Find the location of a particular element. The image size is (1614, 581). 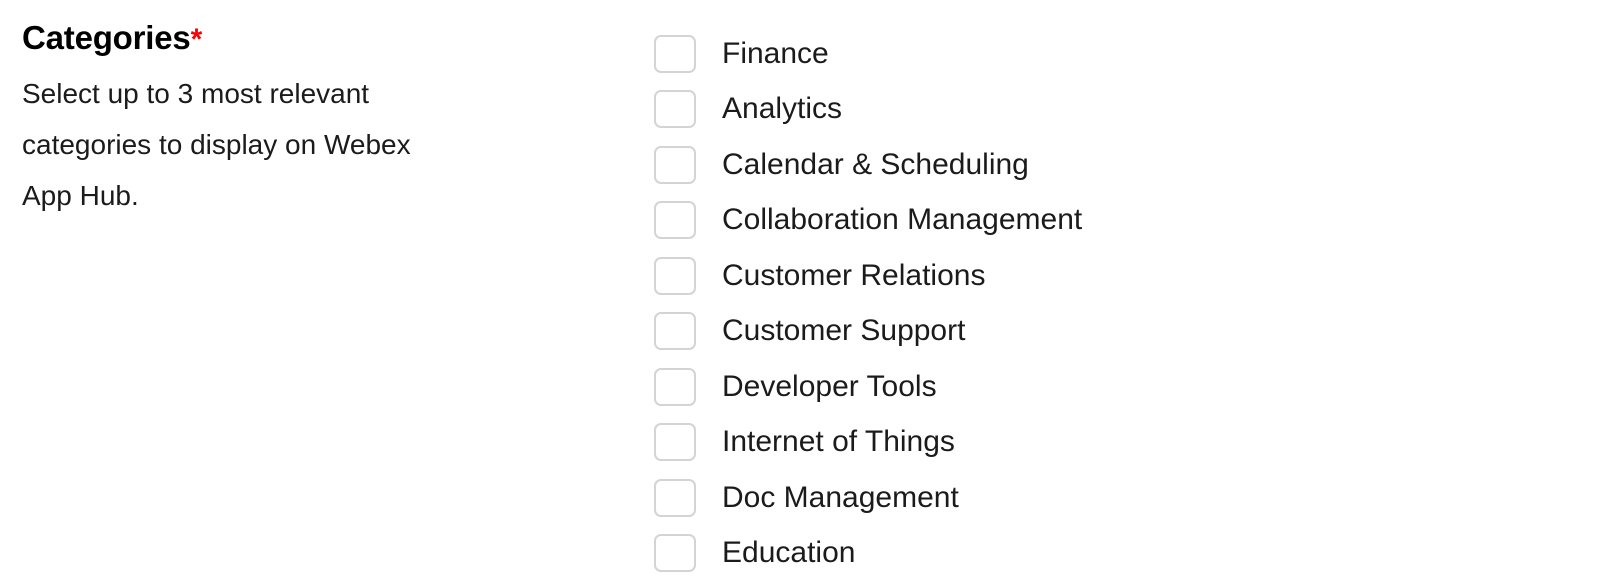

list-item: Calendar & Scheduling is located at coordinates (1104, 165).